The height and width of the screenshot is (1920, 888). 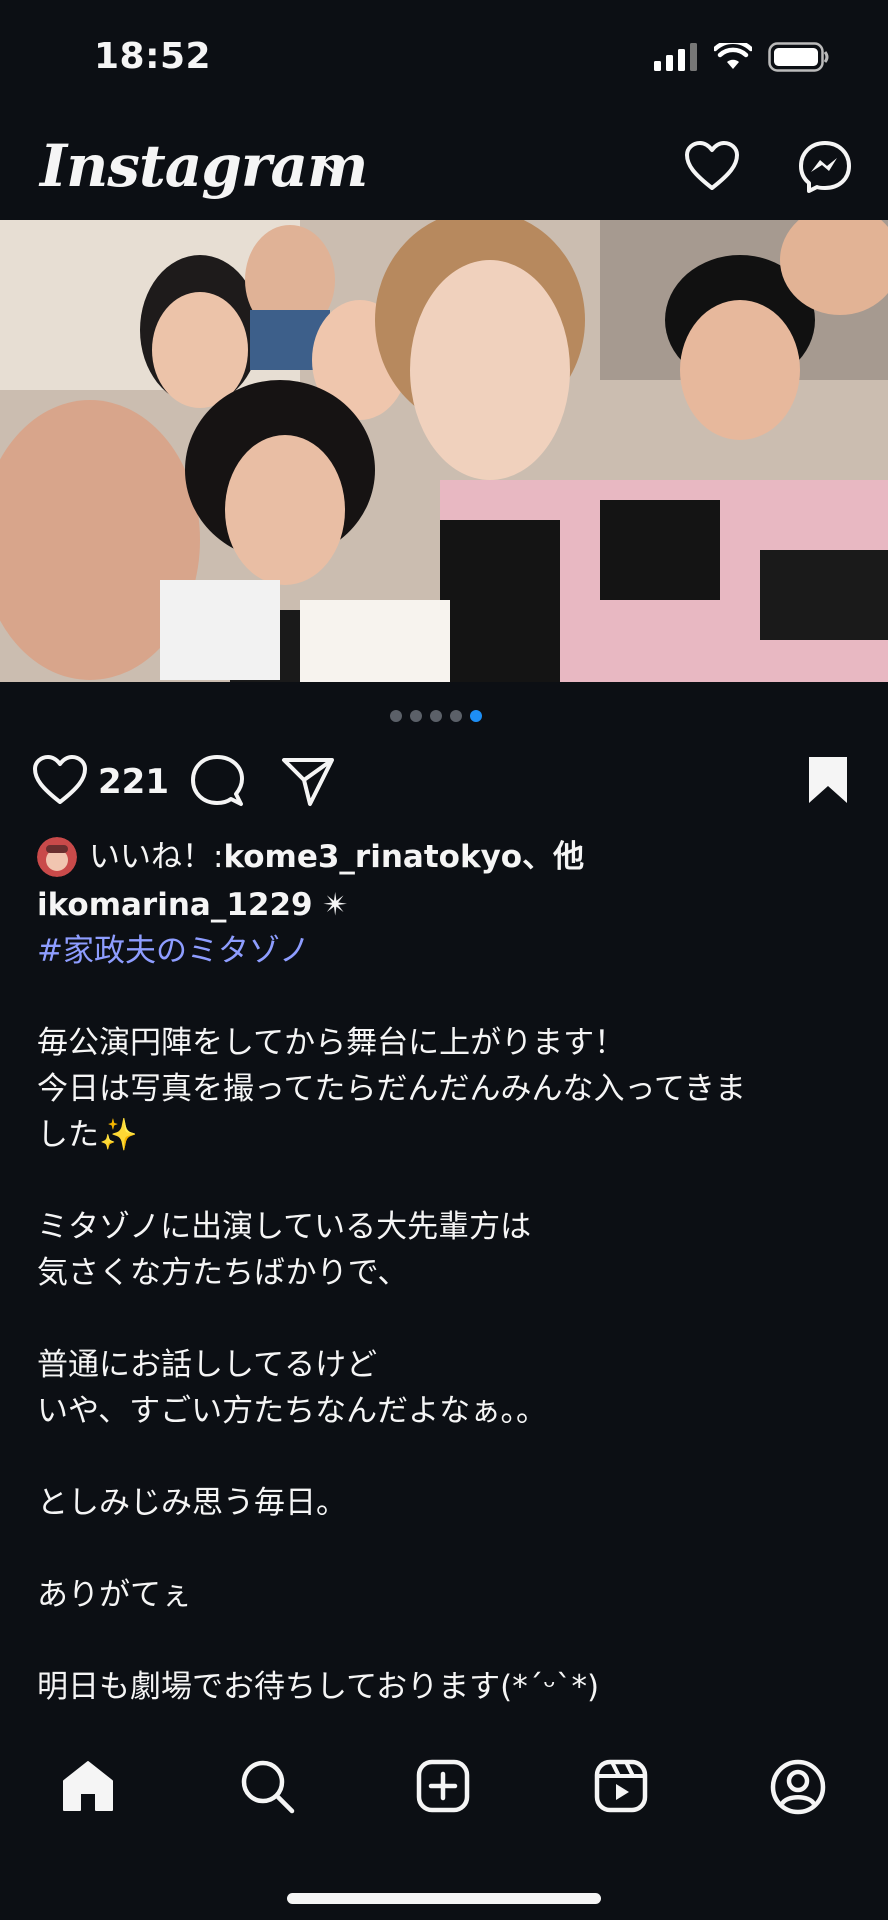 I want to click on caption-line: いや、すごい方たちなんだよなぁ。。, so click(x=292, y=1411).